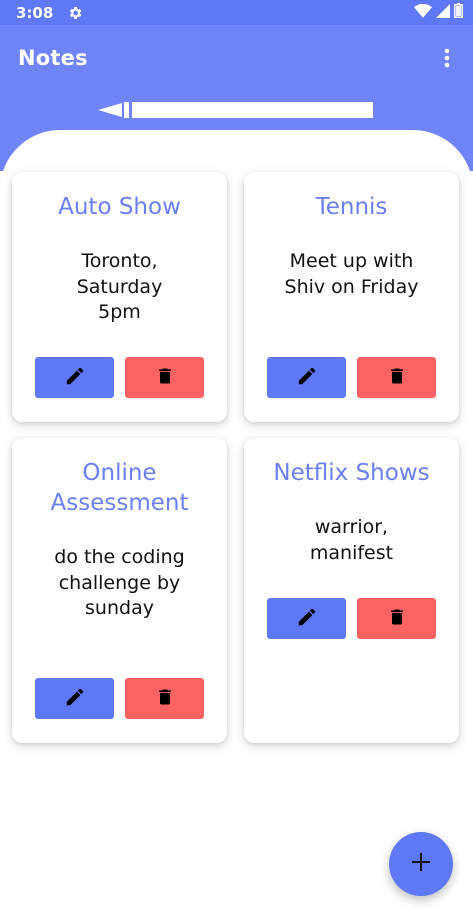  I want to click on note-title: Tennis, so click(351, 207).